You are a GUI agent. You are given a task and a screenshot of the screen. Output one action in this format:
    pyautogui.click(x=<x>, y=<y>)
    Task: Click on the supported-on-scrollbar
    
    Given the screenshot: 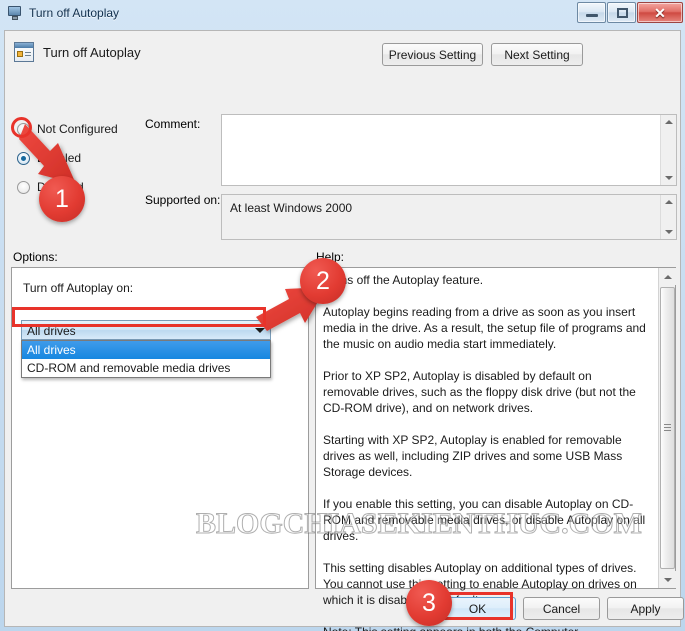 What is the action you would take?
    pyautogui.click(x=668, y=217)
    